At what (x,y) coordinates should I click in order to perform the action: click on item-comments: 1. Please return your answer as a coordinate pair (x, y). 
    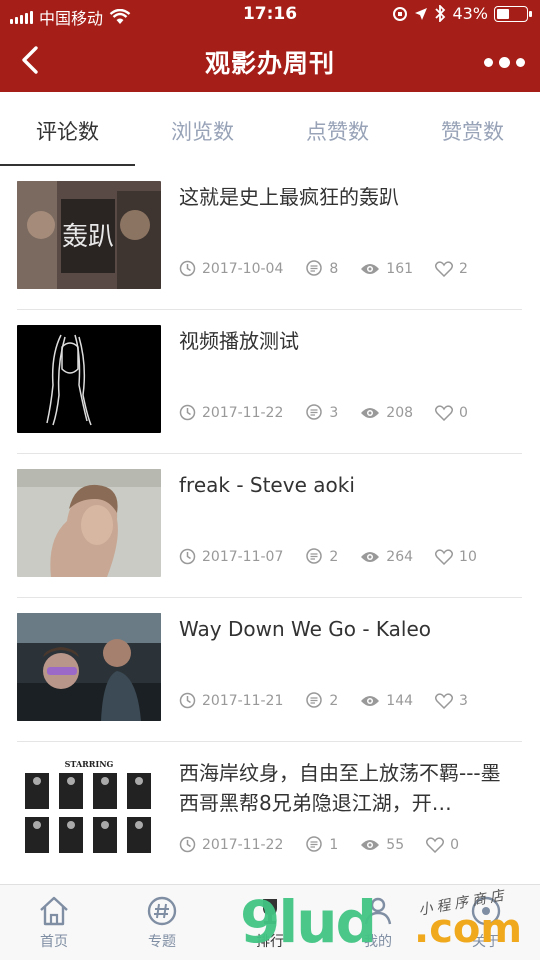
    Looking at the image, I should click on (334, 844).